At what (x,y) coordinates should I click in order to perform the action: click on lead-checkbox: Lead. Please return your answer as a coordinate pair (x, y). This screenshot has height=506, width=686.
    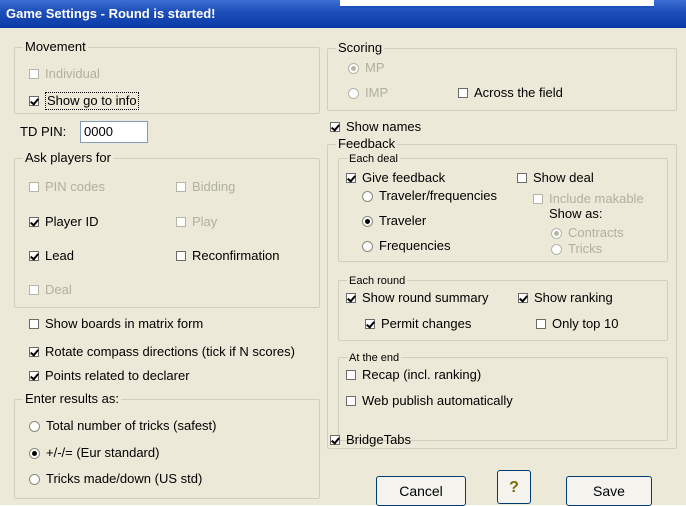
    Looking at the image, I should click on (51, 256).